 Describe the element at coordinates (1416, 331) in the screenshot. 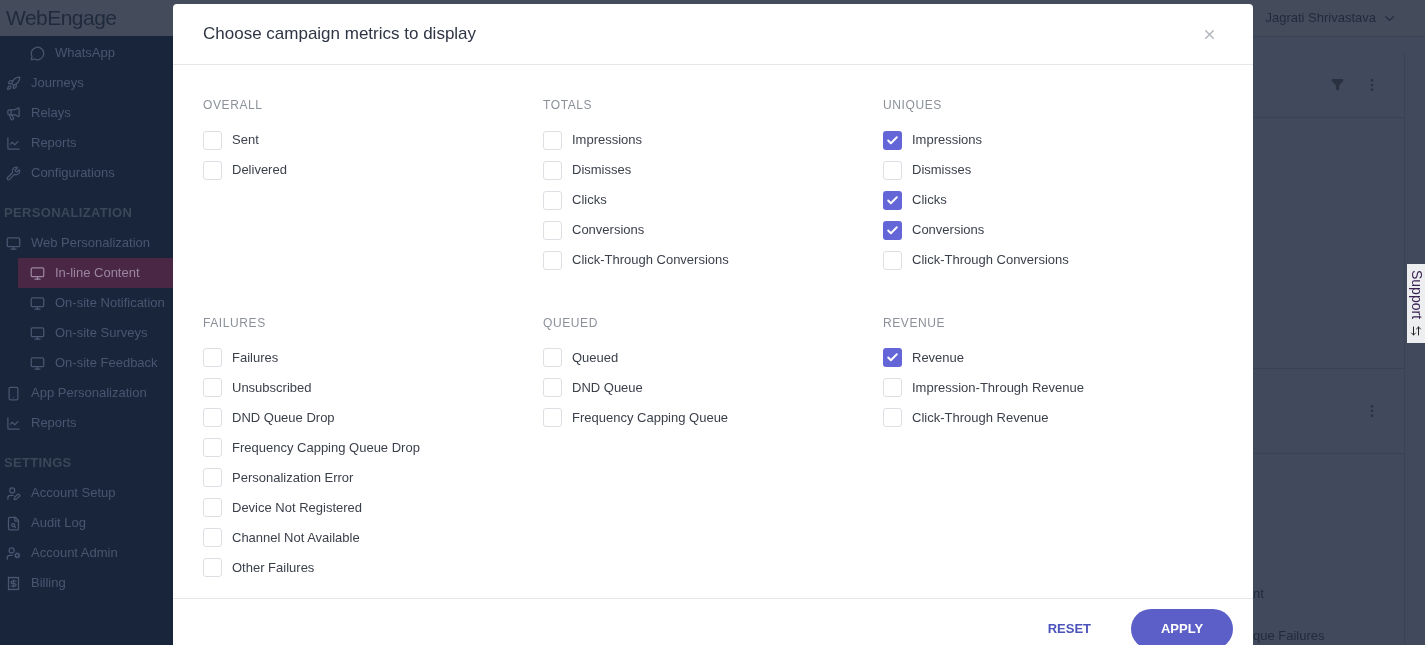

I see `sort-icon` at that location.